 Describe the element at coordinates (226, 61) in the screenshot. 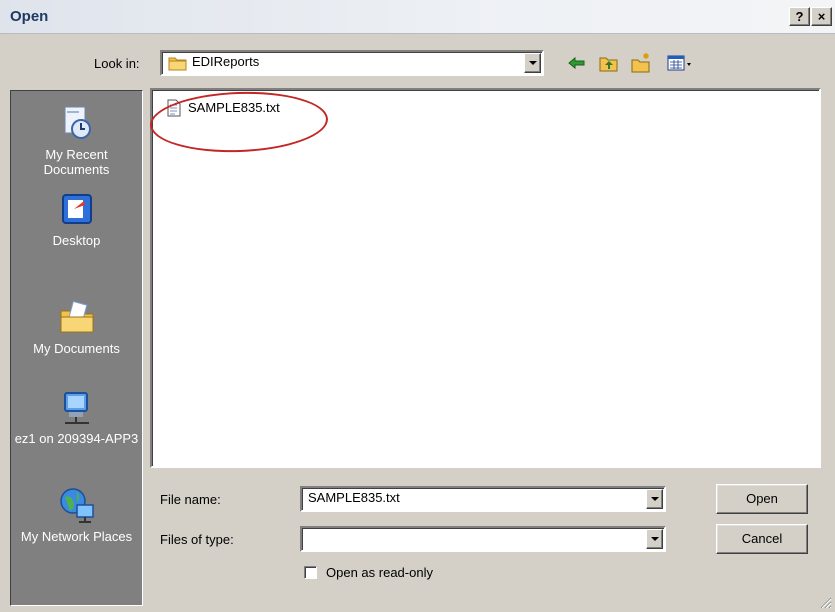

I see `look-in-value: EDIReports` at that location.